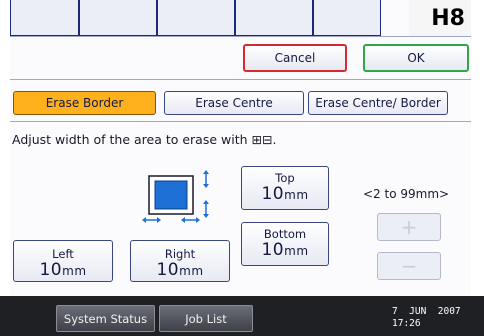 The height and width of the screenshot is (336, 484). Describe the element at coordinates (234, 103) in the screenshot. I see `erase-centre-button: Erase Centre` at that location.